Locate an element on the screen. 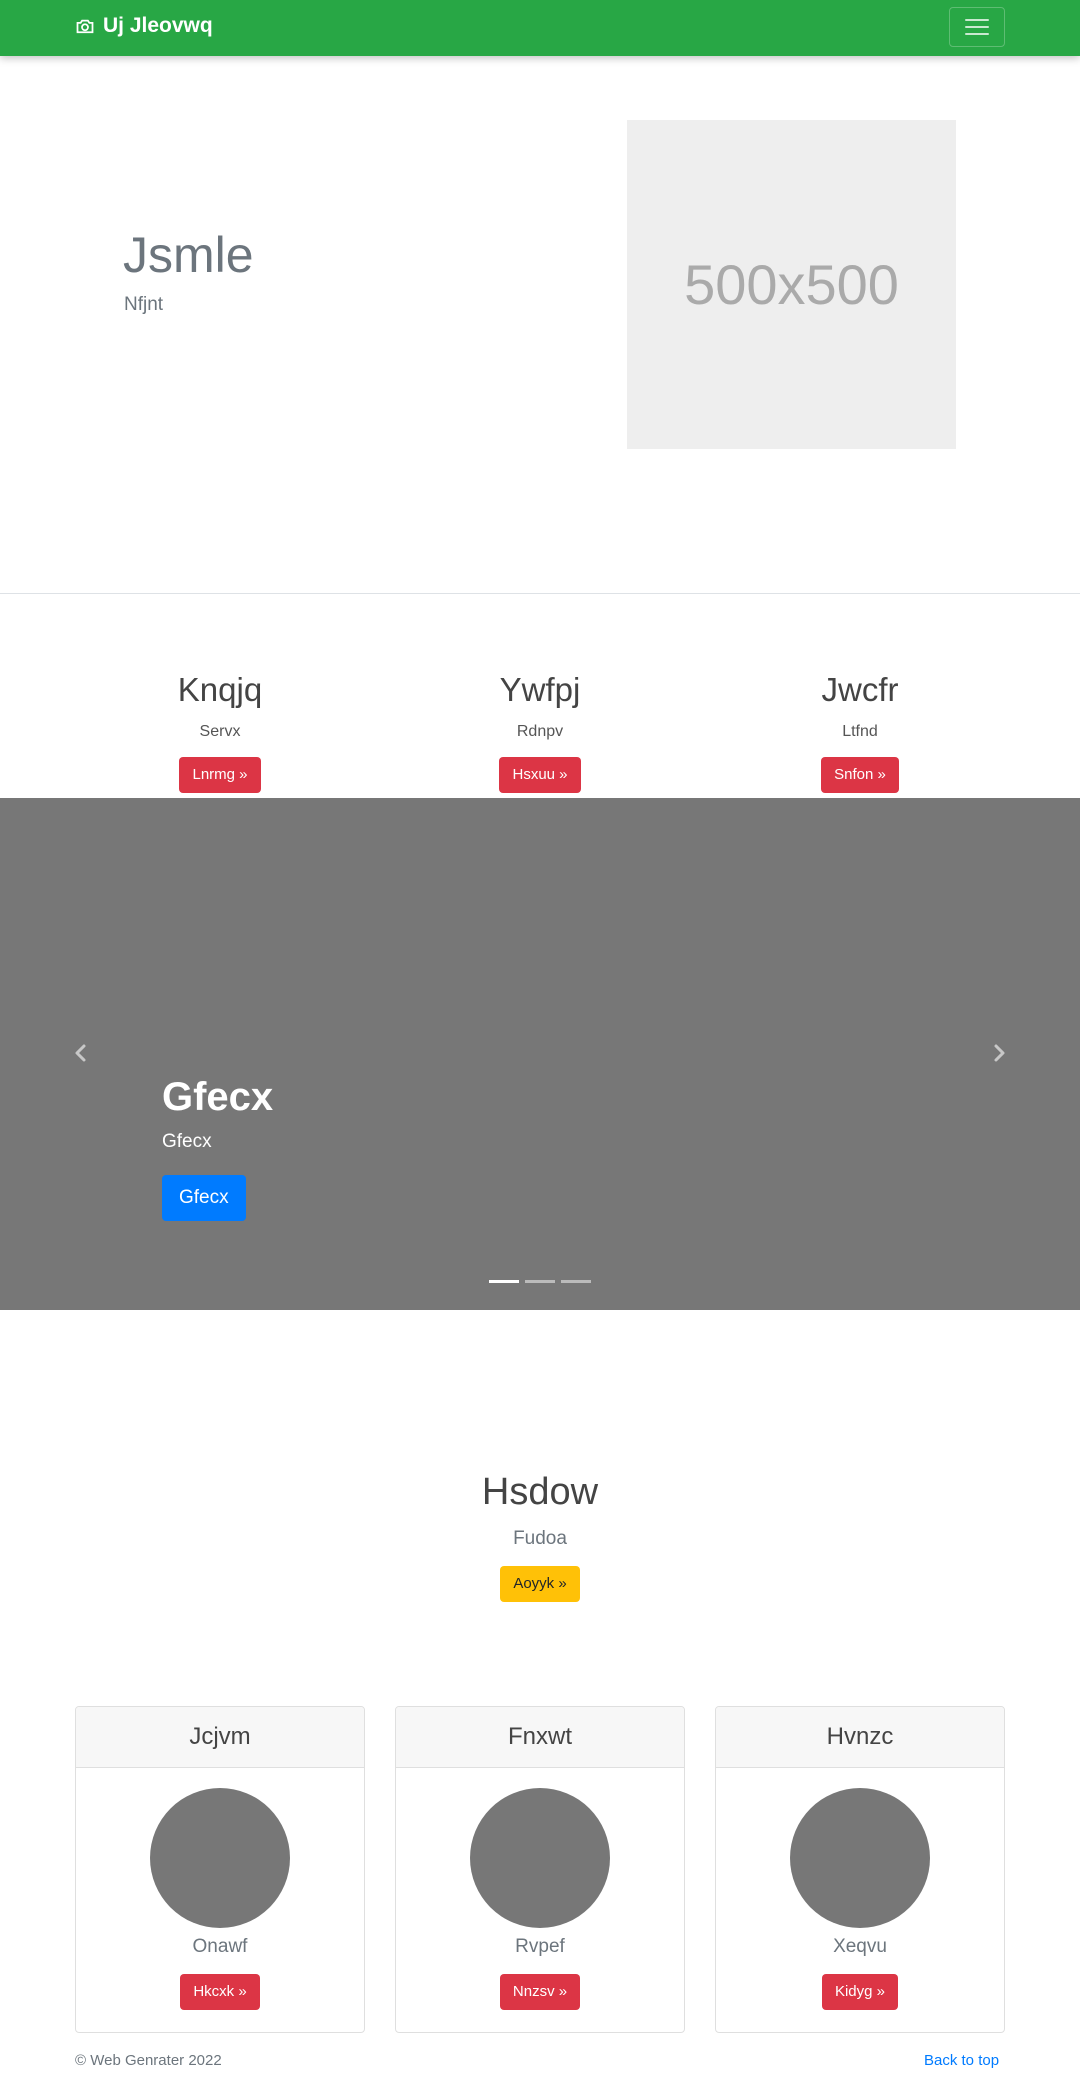 This screenshot has height=2074, width=1080. column-text: Ltfnd is located at coordinates (860, 731).